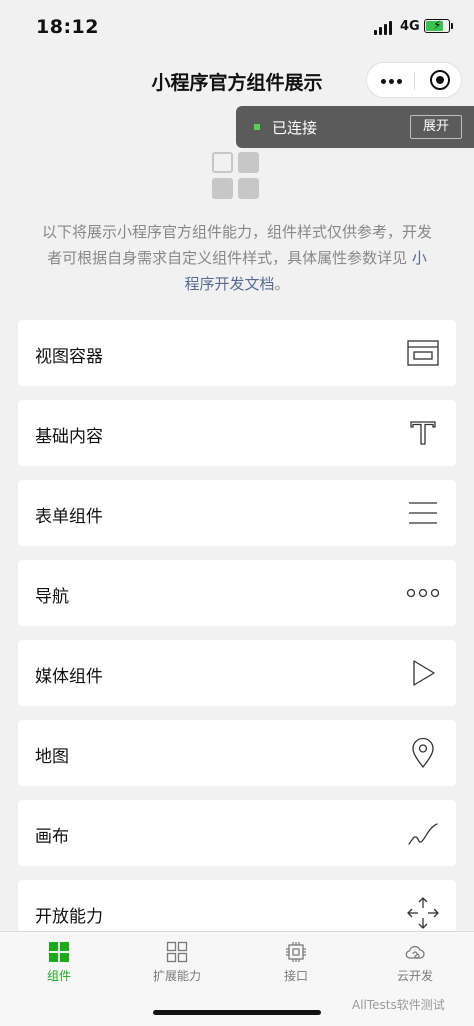 The width and height of the screenshot is (474, 1026). I want to click on extended-grid-icon, so click(177, 952).